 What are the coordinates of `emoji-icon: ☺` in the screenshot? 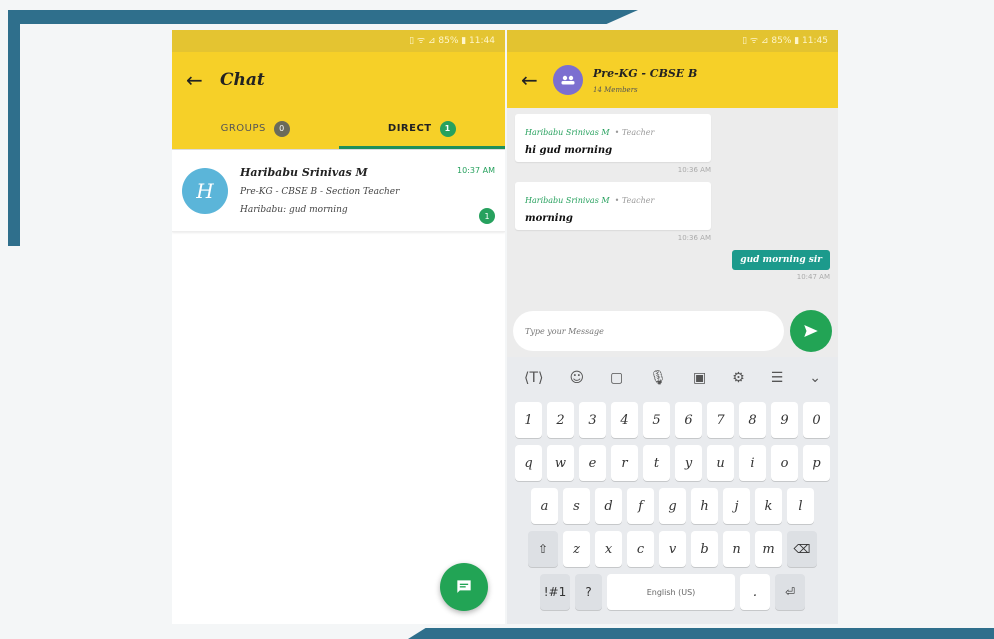 It's located at (576, 378).